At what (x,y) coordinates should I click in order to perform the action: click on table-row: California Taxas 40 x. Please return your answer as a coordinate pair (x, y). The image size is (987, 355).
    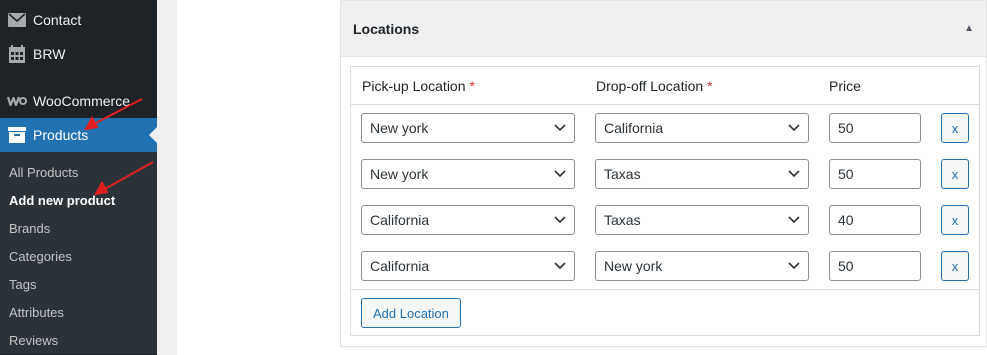
    Looking at the image, I should click on (665, 220).